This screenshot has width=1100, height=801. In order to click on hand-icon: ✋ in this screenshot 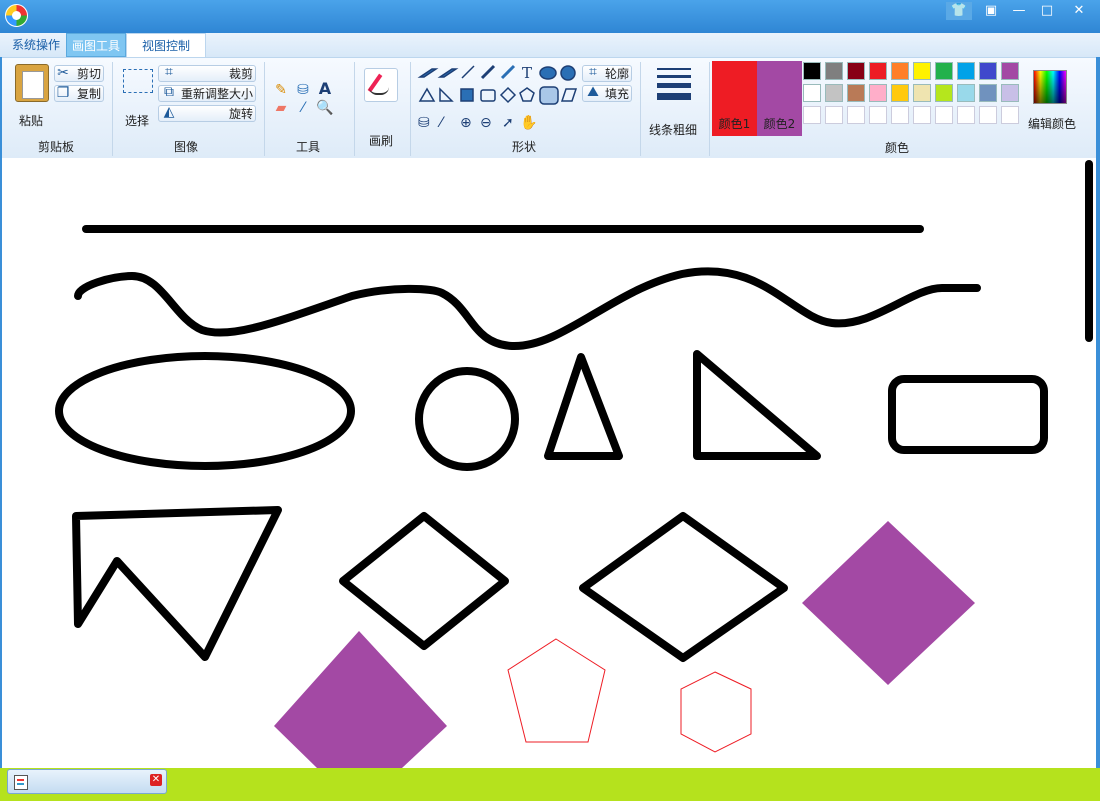, I will do `click(528, 122)`.